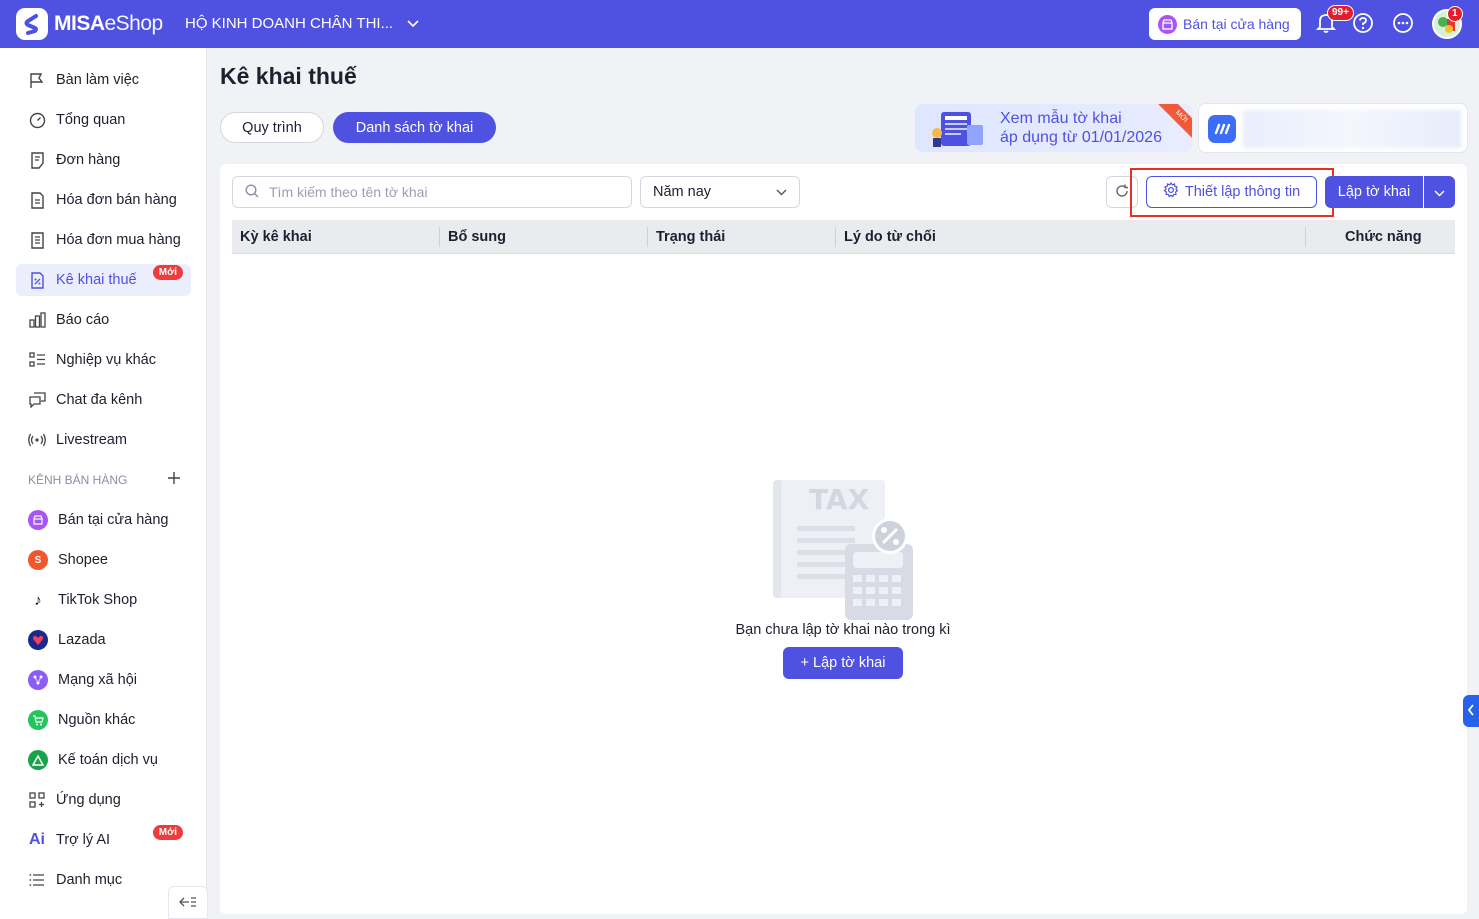 This screenshot has height=919, width=1479. What do you see at coordinates (103, 400) in the screenshot?
I see `sidebar-item-chat: Chat đa kênh` at bounding box center [103, 400].